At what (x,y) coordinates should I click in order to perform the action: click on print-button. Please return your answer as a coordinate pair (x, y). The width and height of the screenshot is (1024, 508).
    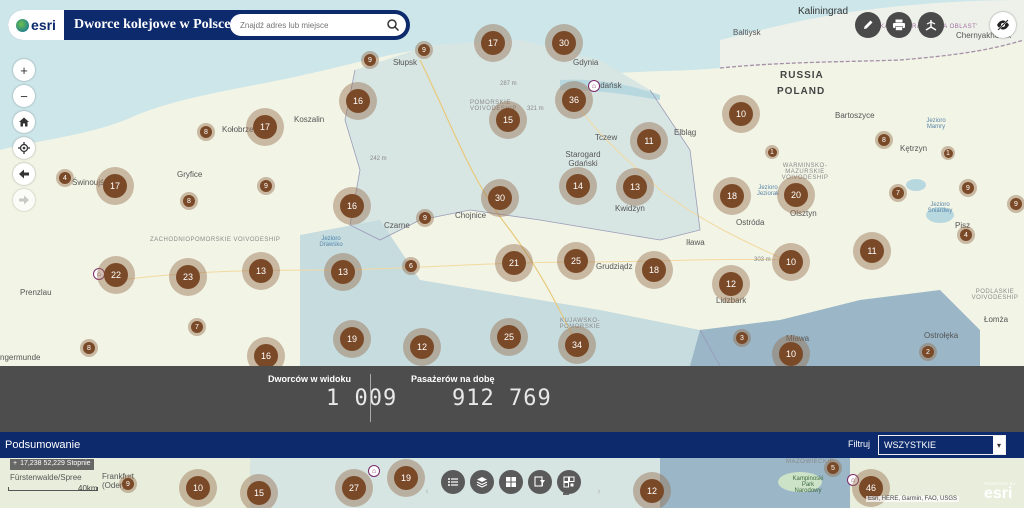
    Looking at the image, I should click on (899, 25).